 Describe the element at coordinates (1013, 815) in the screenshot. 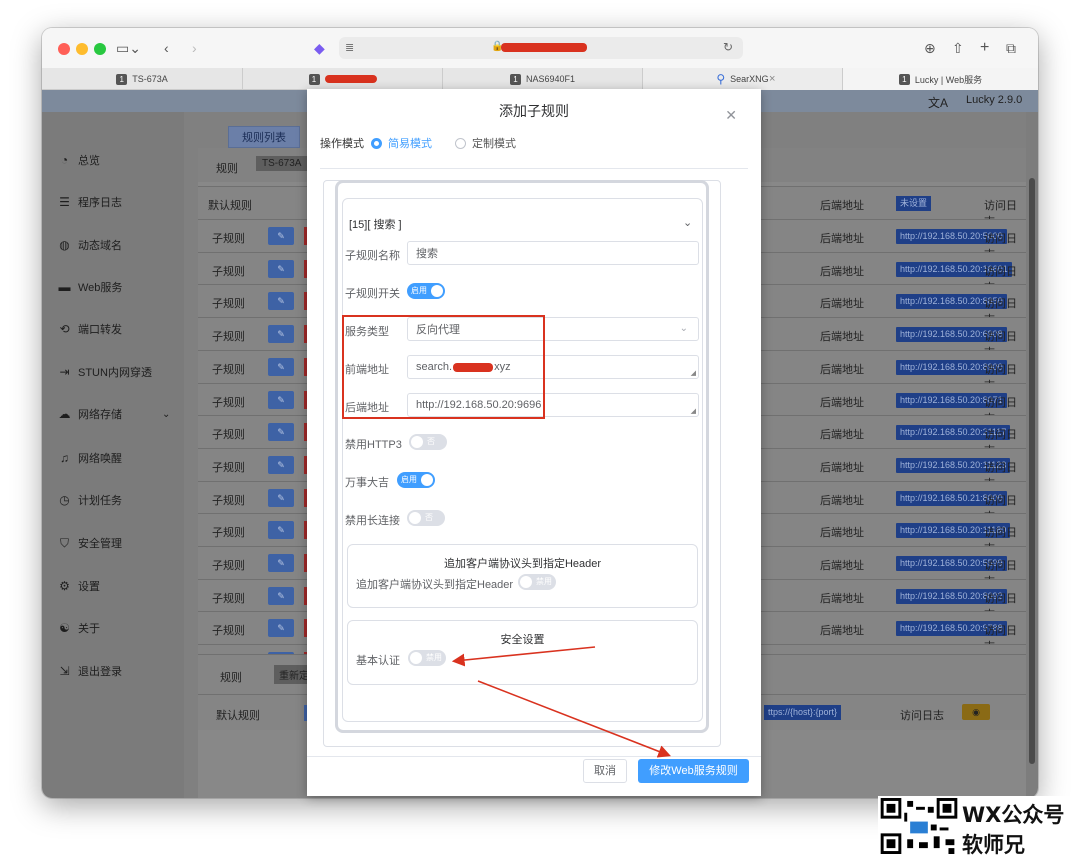

I see `watermark-line1: WX公众号` at that location.